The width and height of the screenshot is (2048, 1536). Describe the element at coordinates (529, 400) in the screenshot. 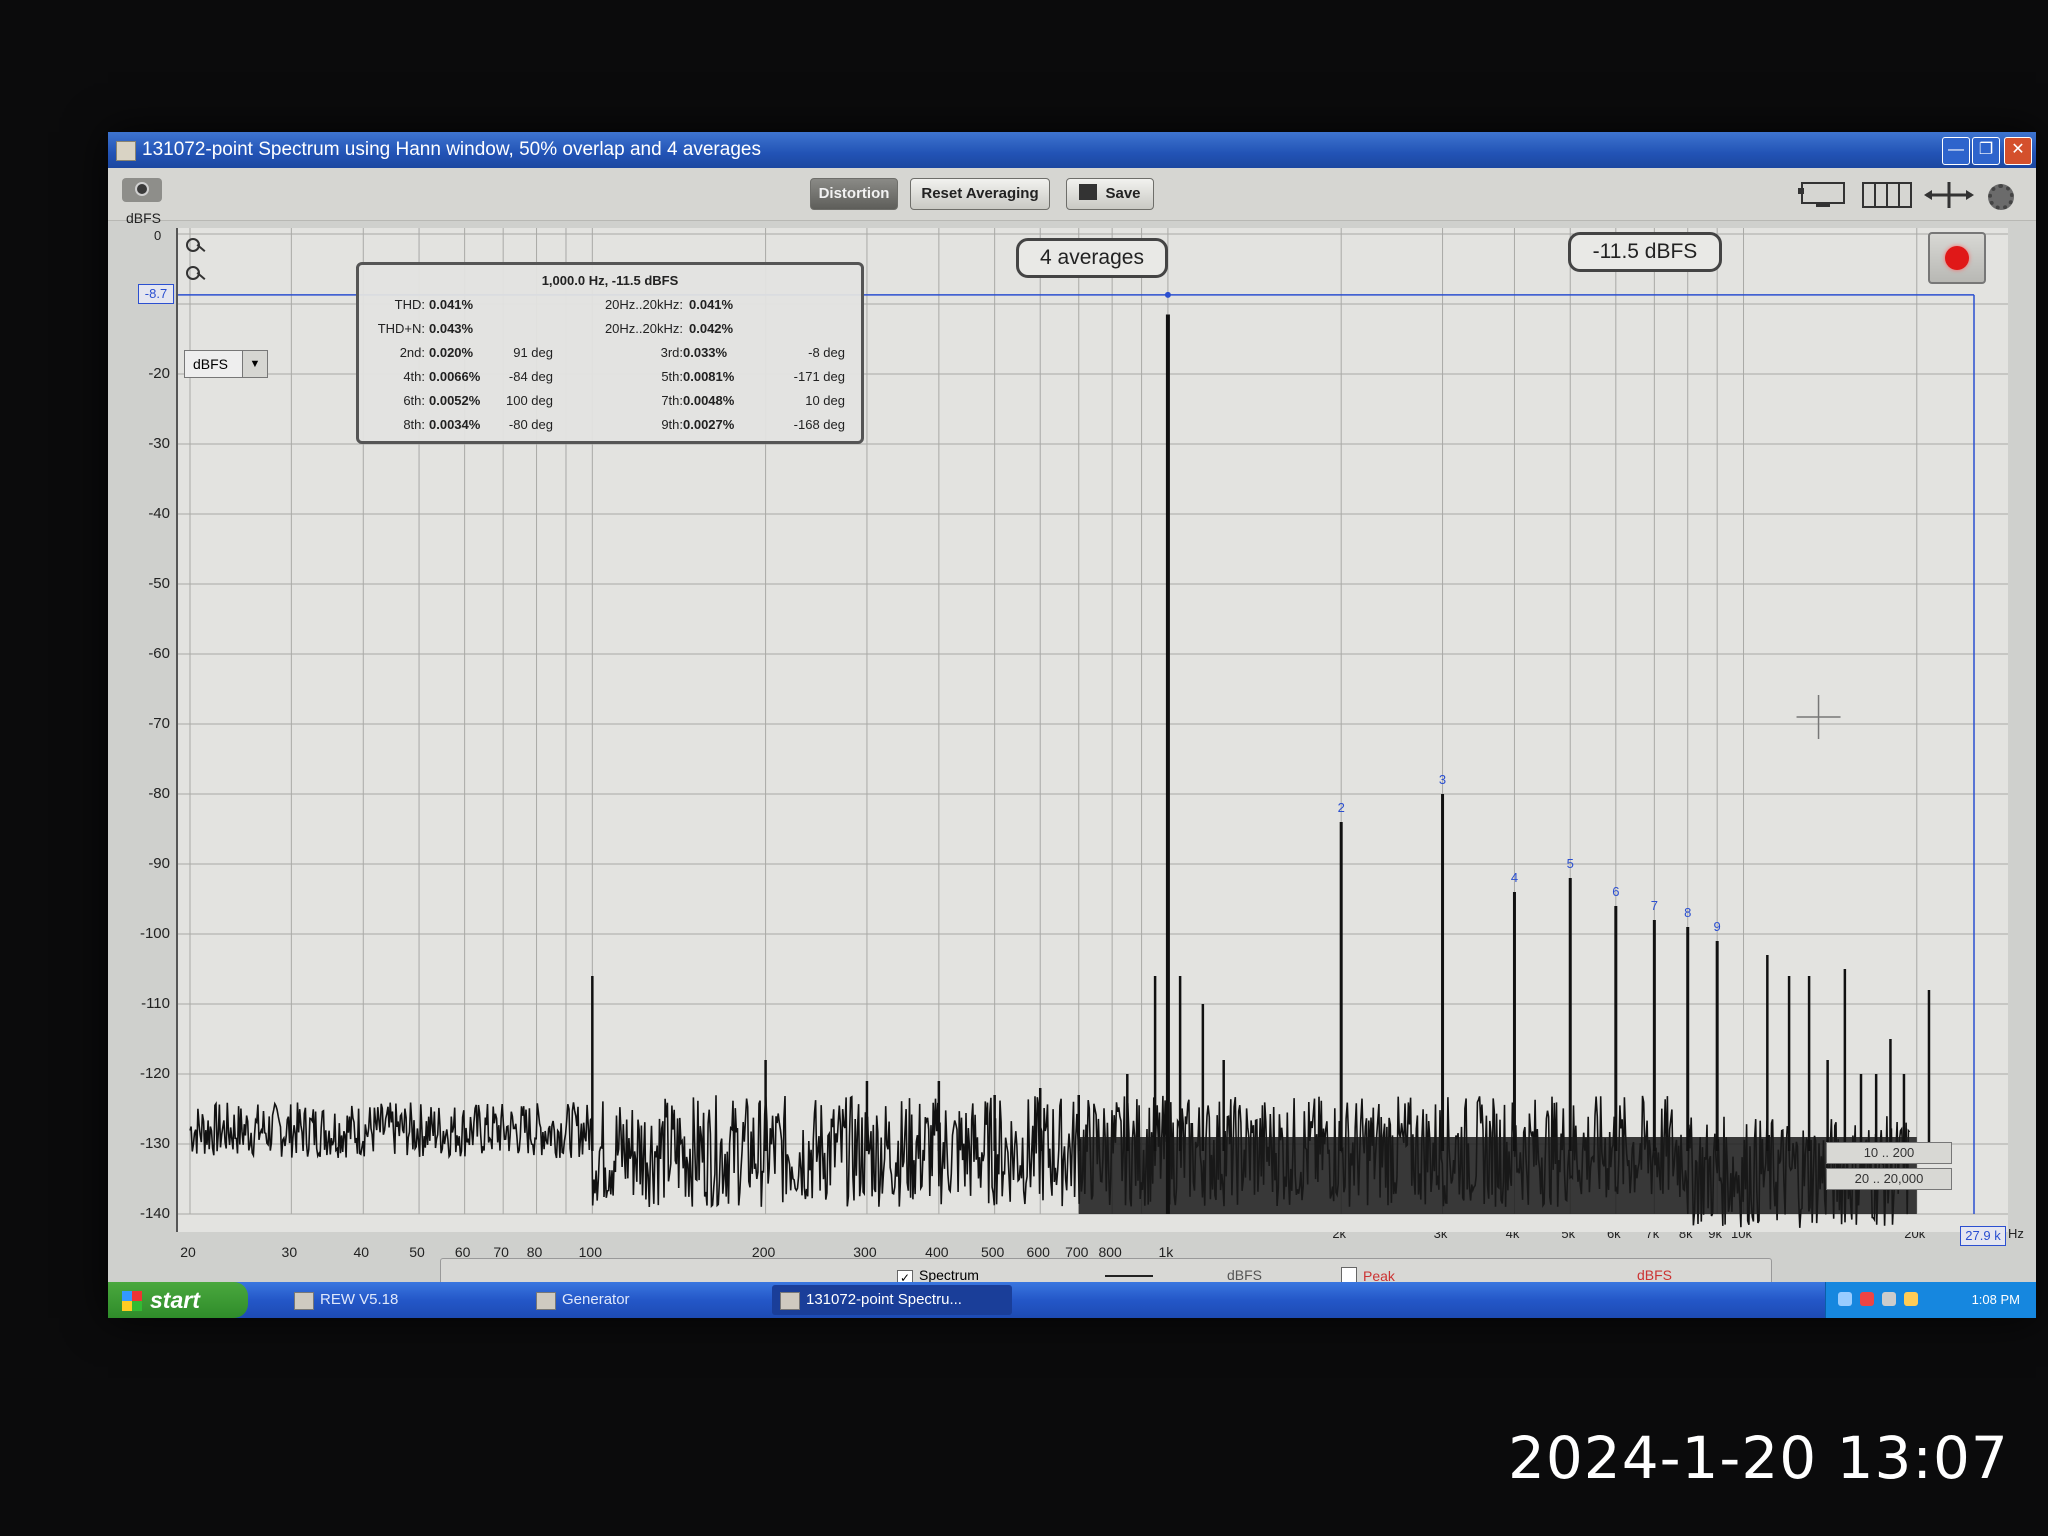

I see `harmonic-phase: 100 deg` at that location.